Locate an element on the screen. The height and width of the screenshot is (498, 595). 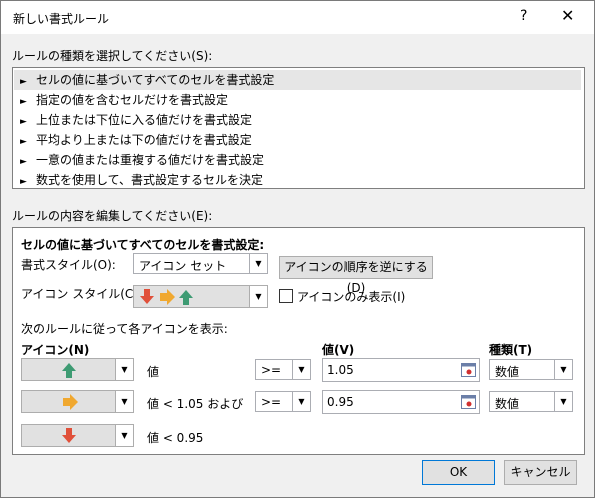
cancel-button: キャンセル is located at coordinates (540, 472).